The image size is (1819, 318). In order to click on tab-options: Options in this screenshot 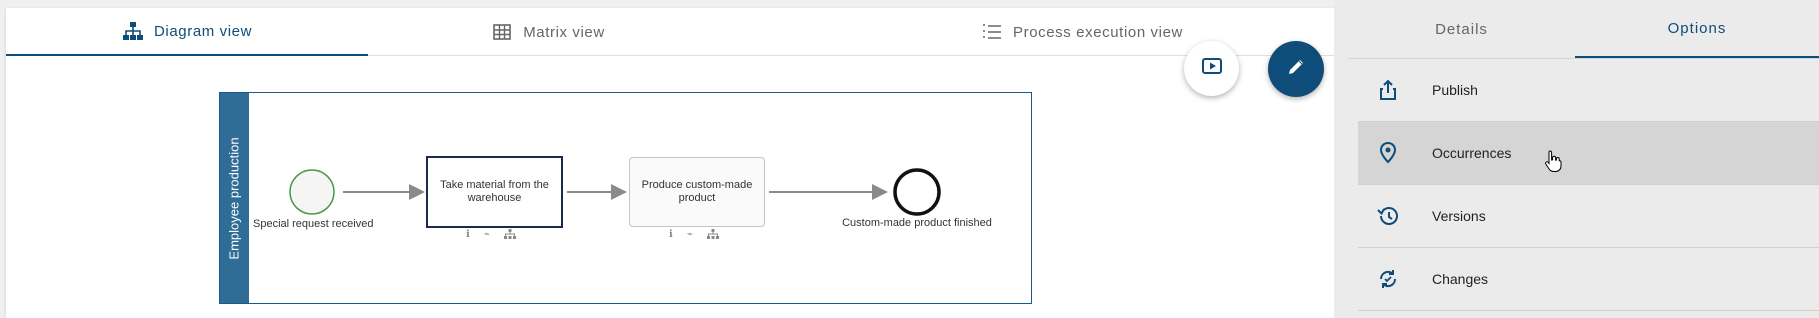, I will do `click(1697, 29)`.